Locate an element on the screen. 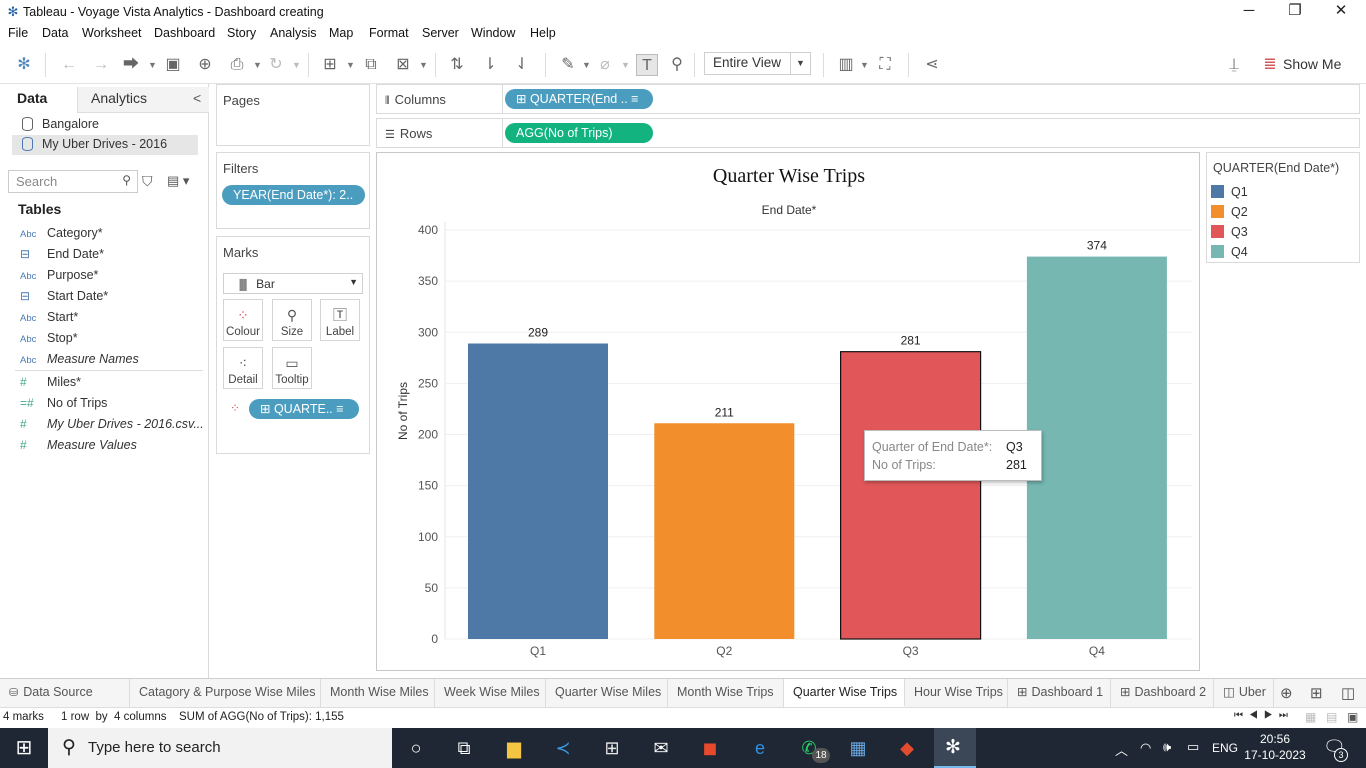 The height and width of the screenshot is (768, 1366). legend-item: Q3 is located at coordinates (1229, 235).